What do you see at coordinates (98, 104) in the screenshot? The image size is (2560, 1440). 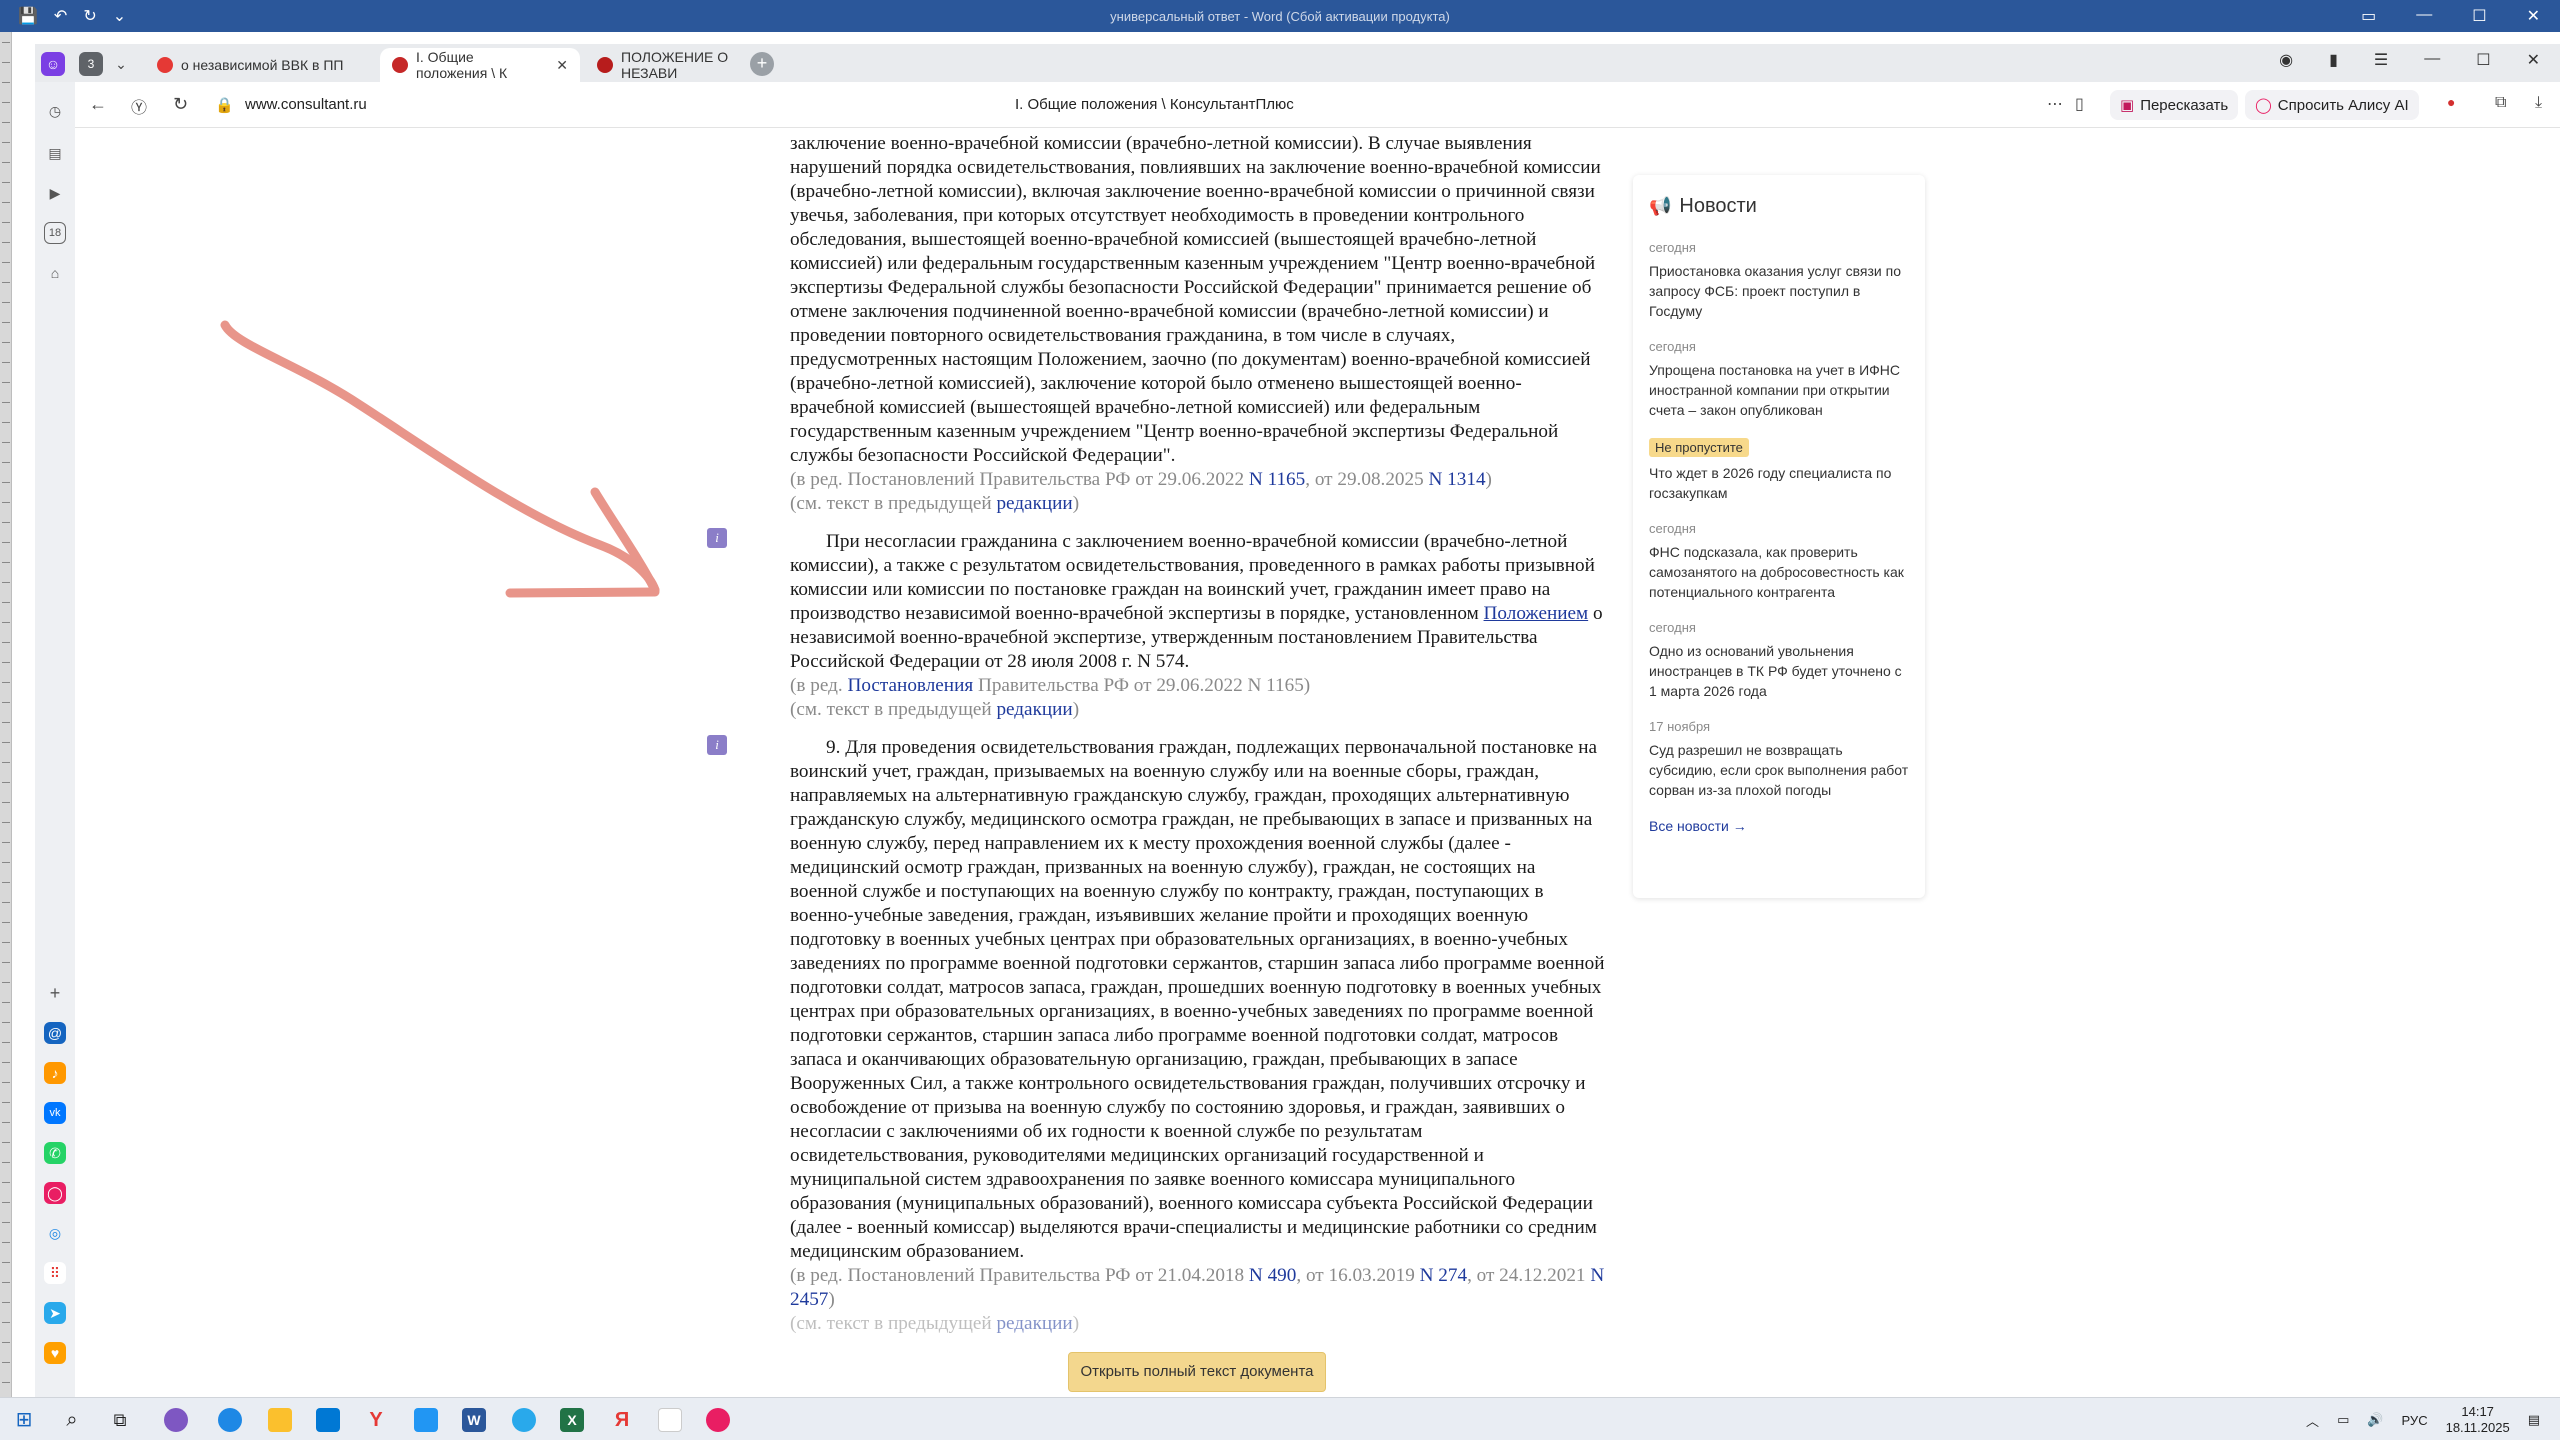 I see `back-icon: ←` at bounding box center [98, 104].